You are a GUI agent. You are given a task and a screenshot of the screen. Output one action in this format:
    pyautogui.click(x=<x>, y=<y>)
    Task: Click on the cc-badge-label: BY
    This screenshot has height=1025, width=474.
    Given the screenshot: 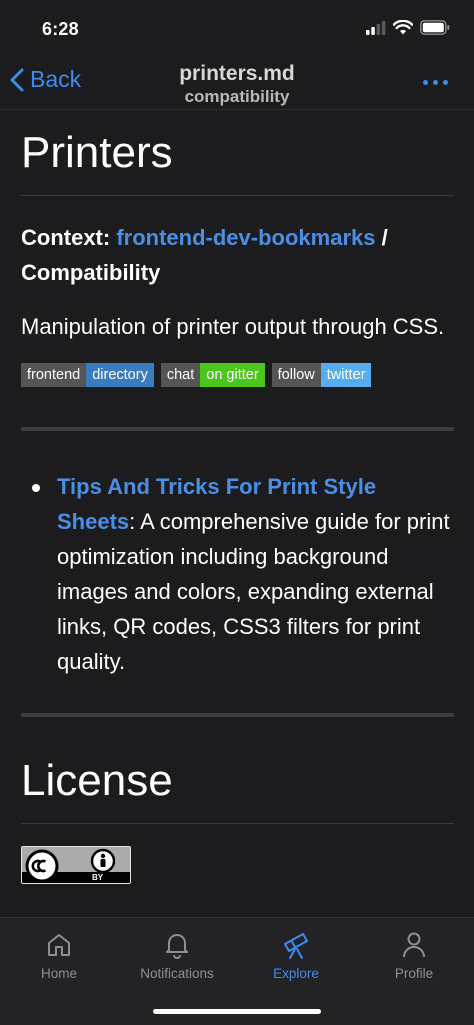 What is the action you would take?
    pyautogui.click(x=98, y=877)
    